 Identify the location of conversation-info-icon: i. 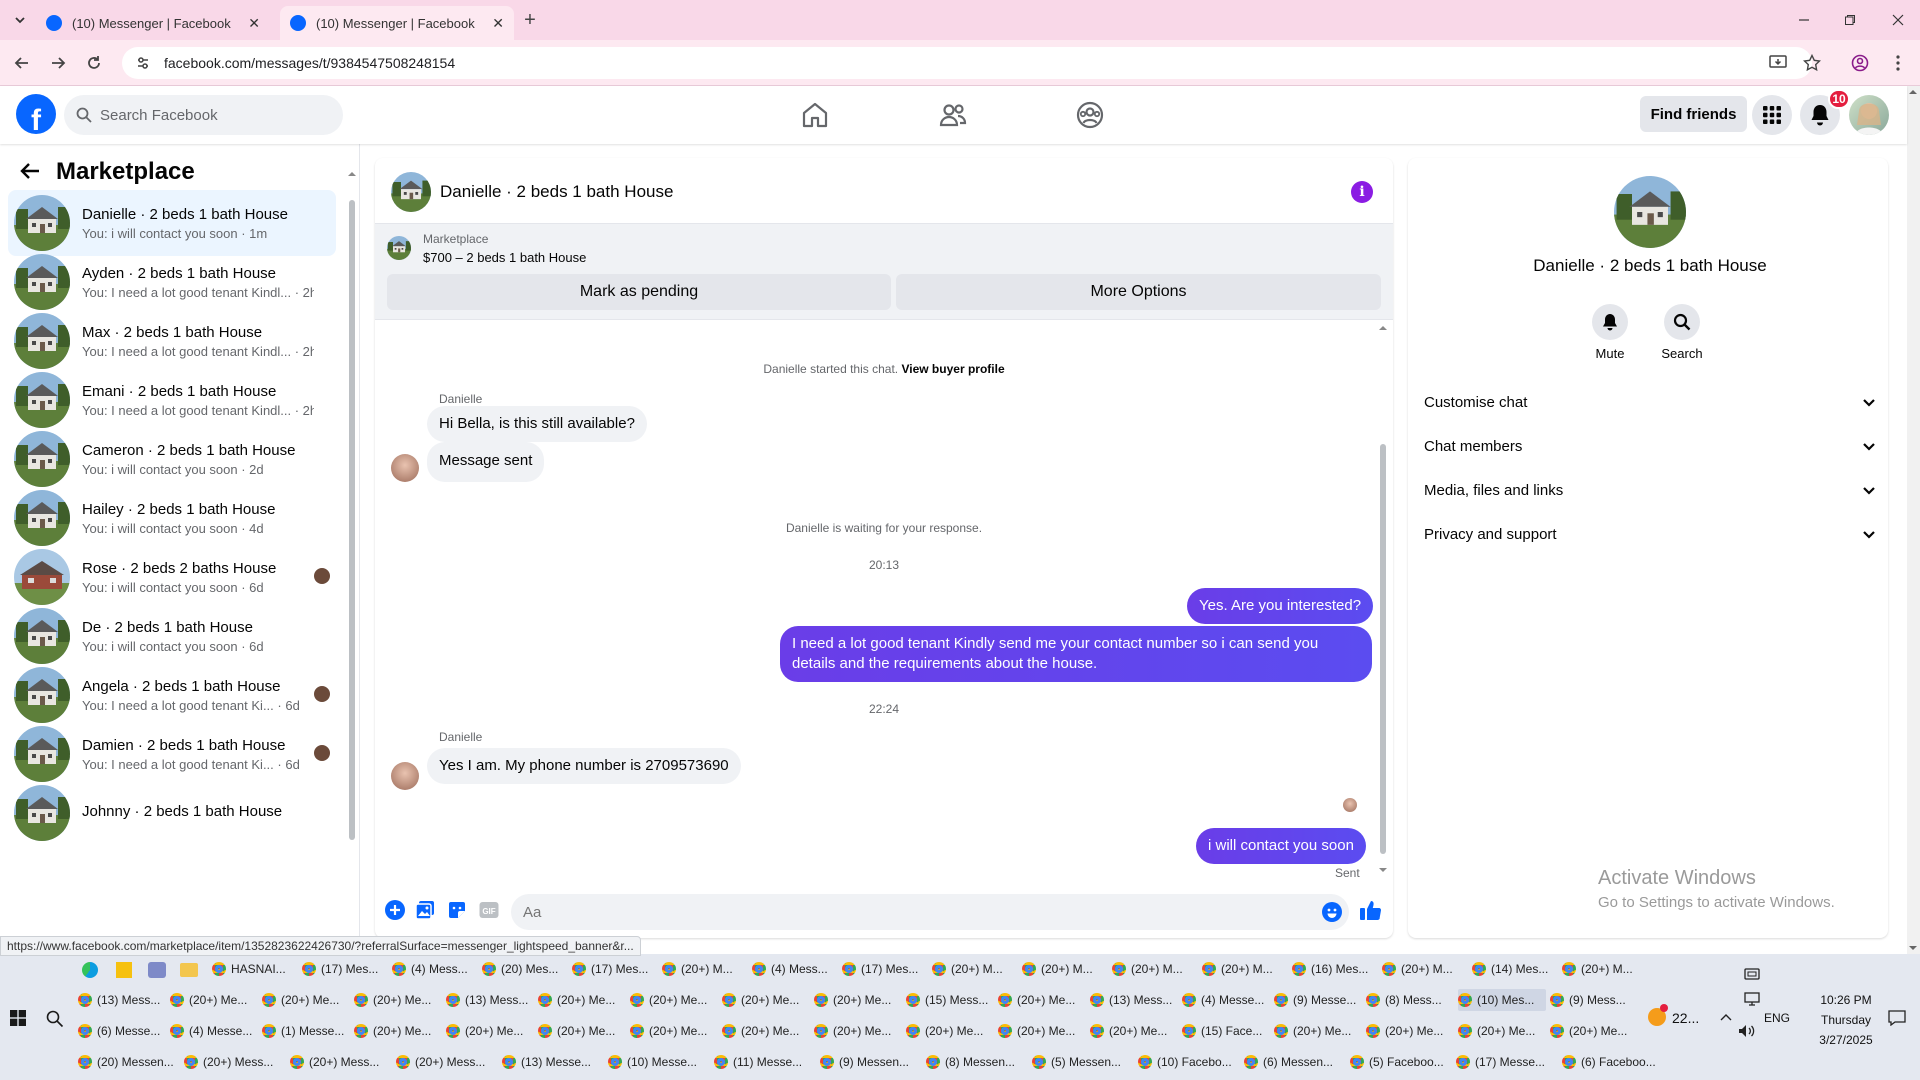
(1362, 192).